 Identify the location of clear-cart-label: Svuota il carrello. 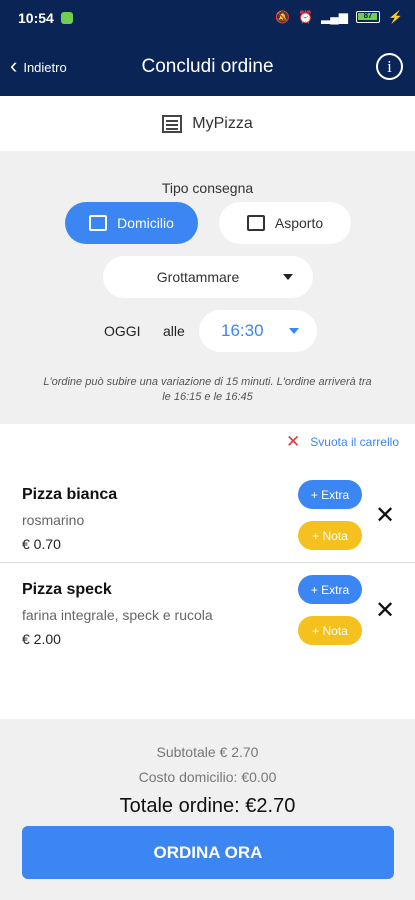
(354, 441).